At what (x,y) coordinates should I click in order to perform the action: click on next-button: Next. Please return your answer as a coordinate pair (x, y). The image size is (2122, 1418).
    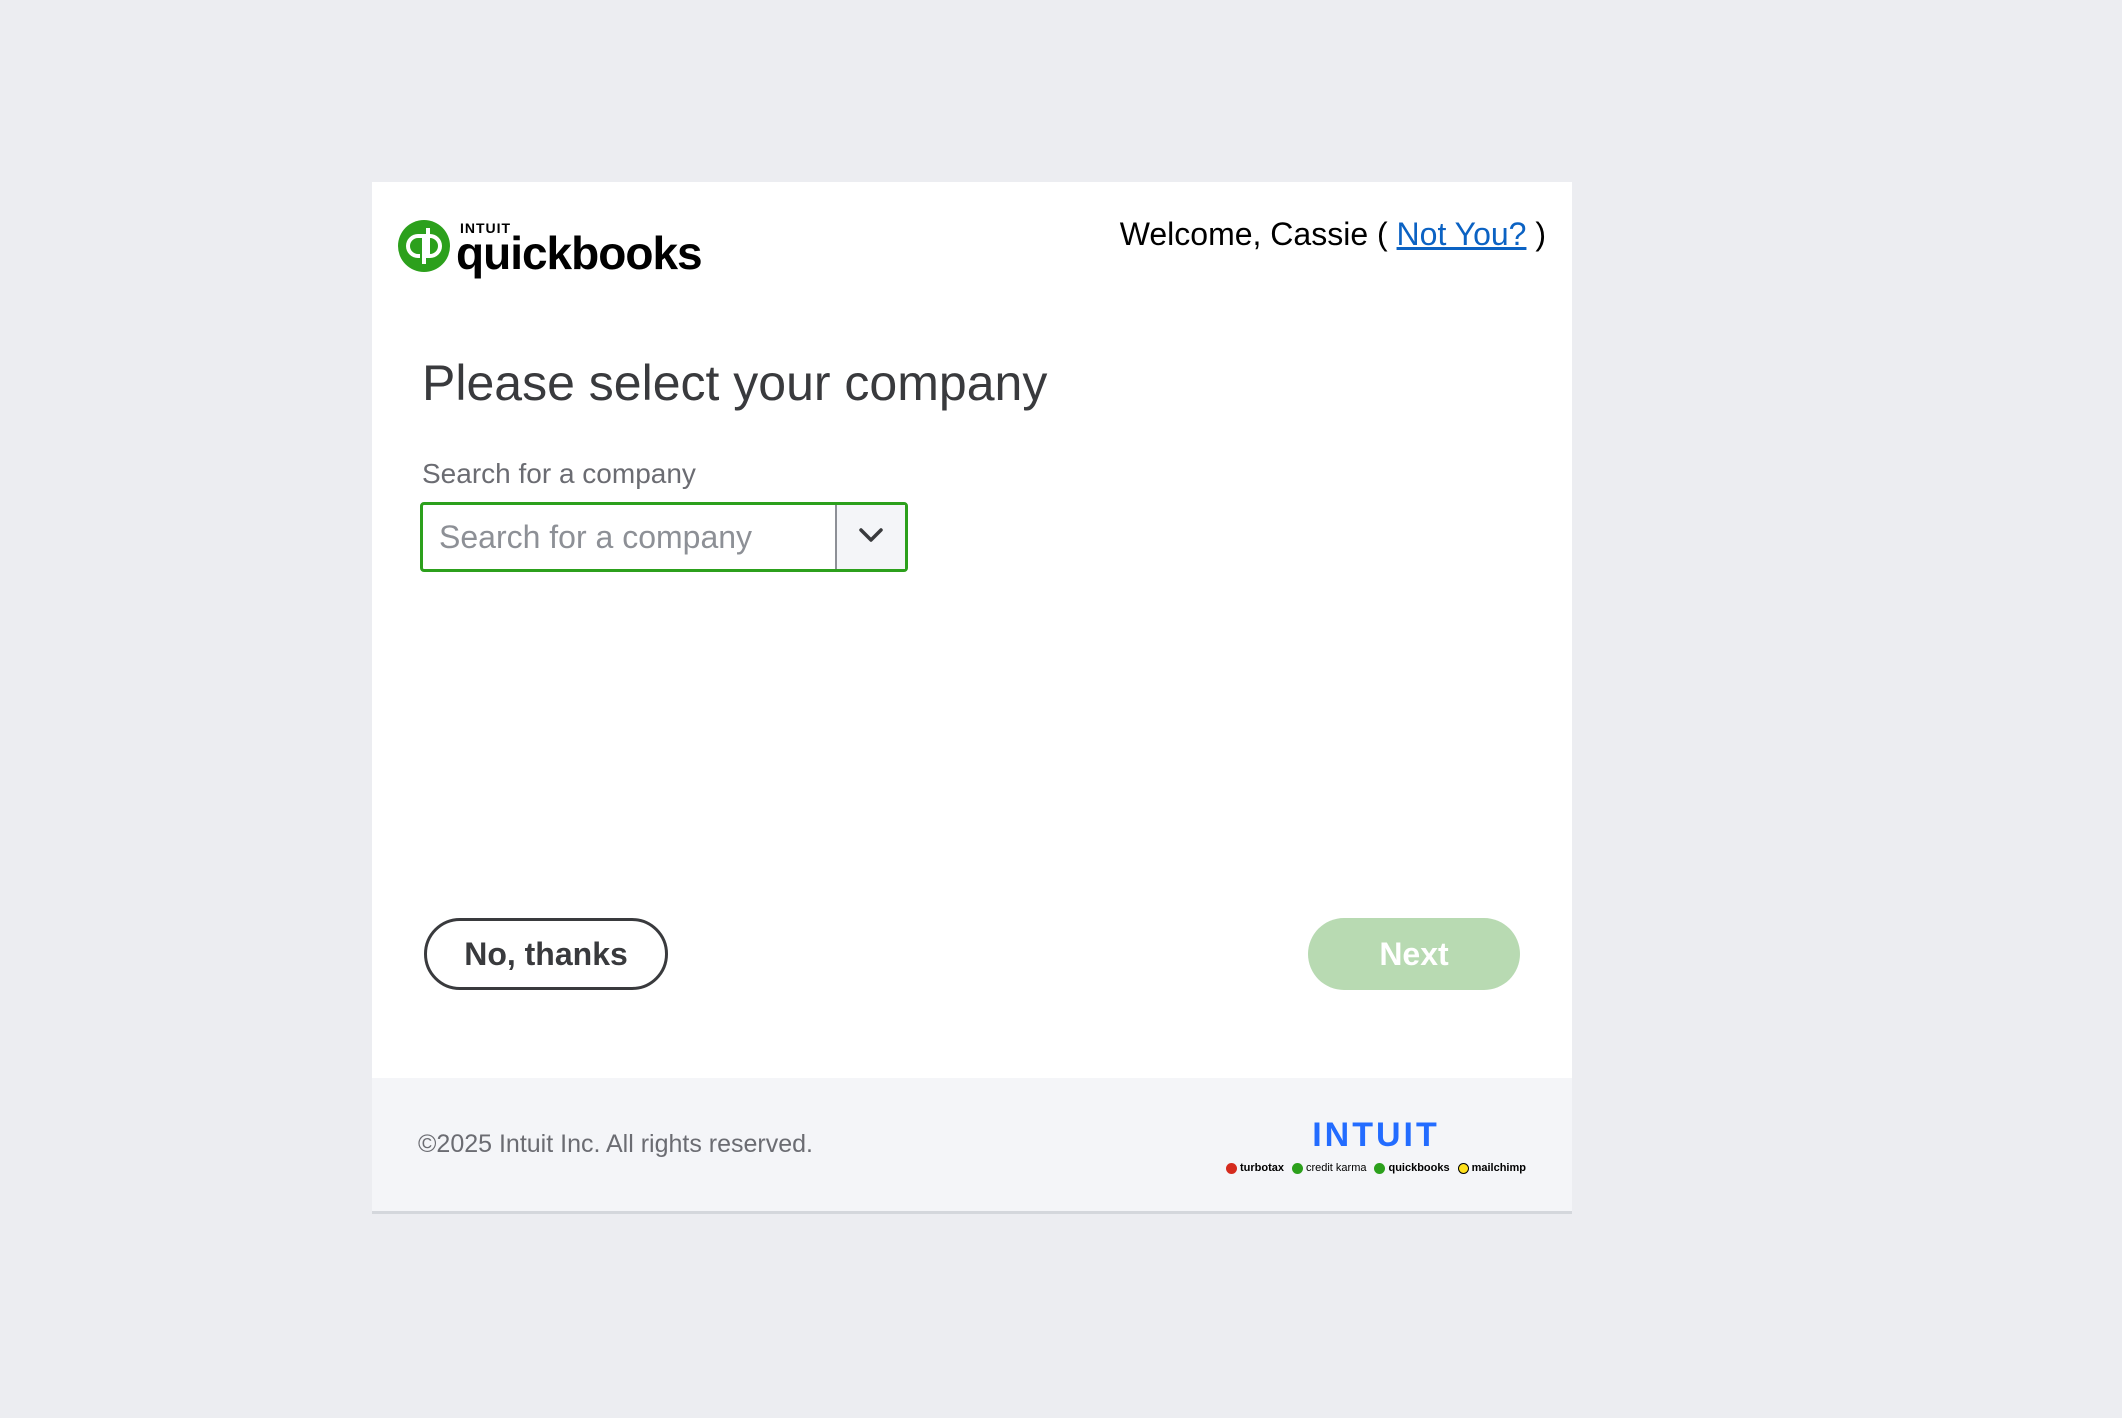
    Looking at the image, I should click on (1414, 954).